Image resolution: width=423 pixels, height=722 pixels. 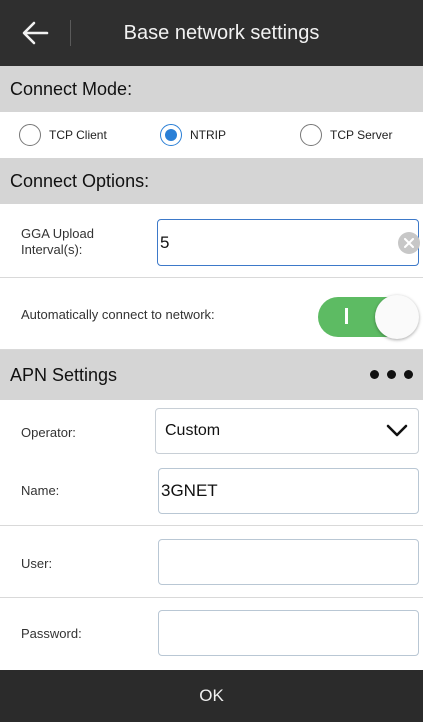 I want to click on ok-button: OK, so click(x=211, y=696).